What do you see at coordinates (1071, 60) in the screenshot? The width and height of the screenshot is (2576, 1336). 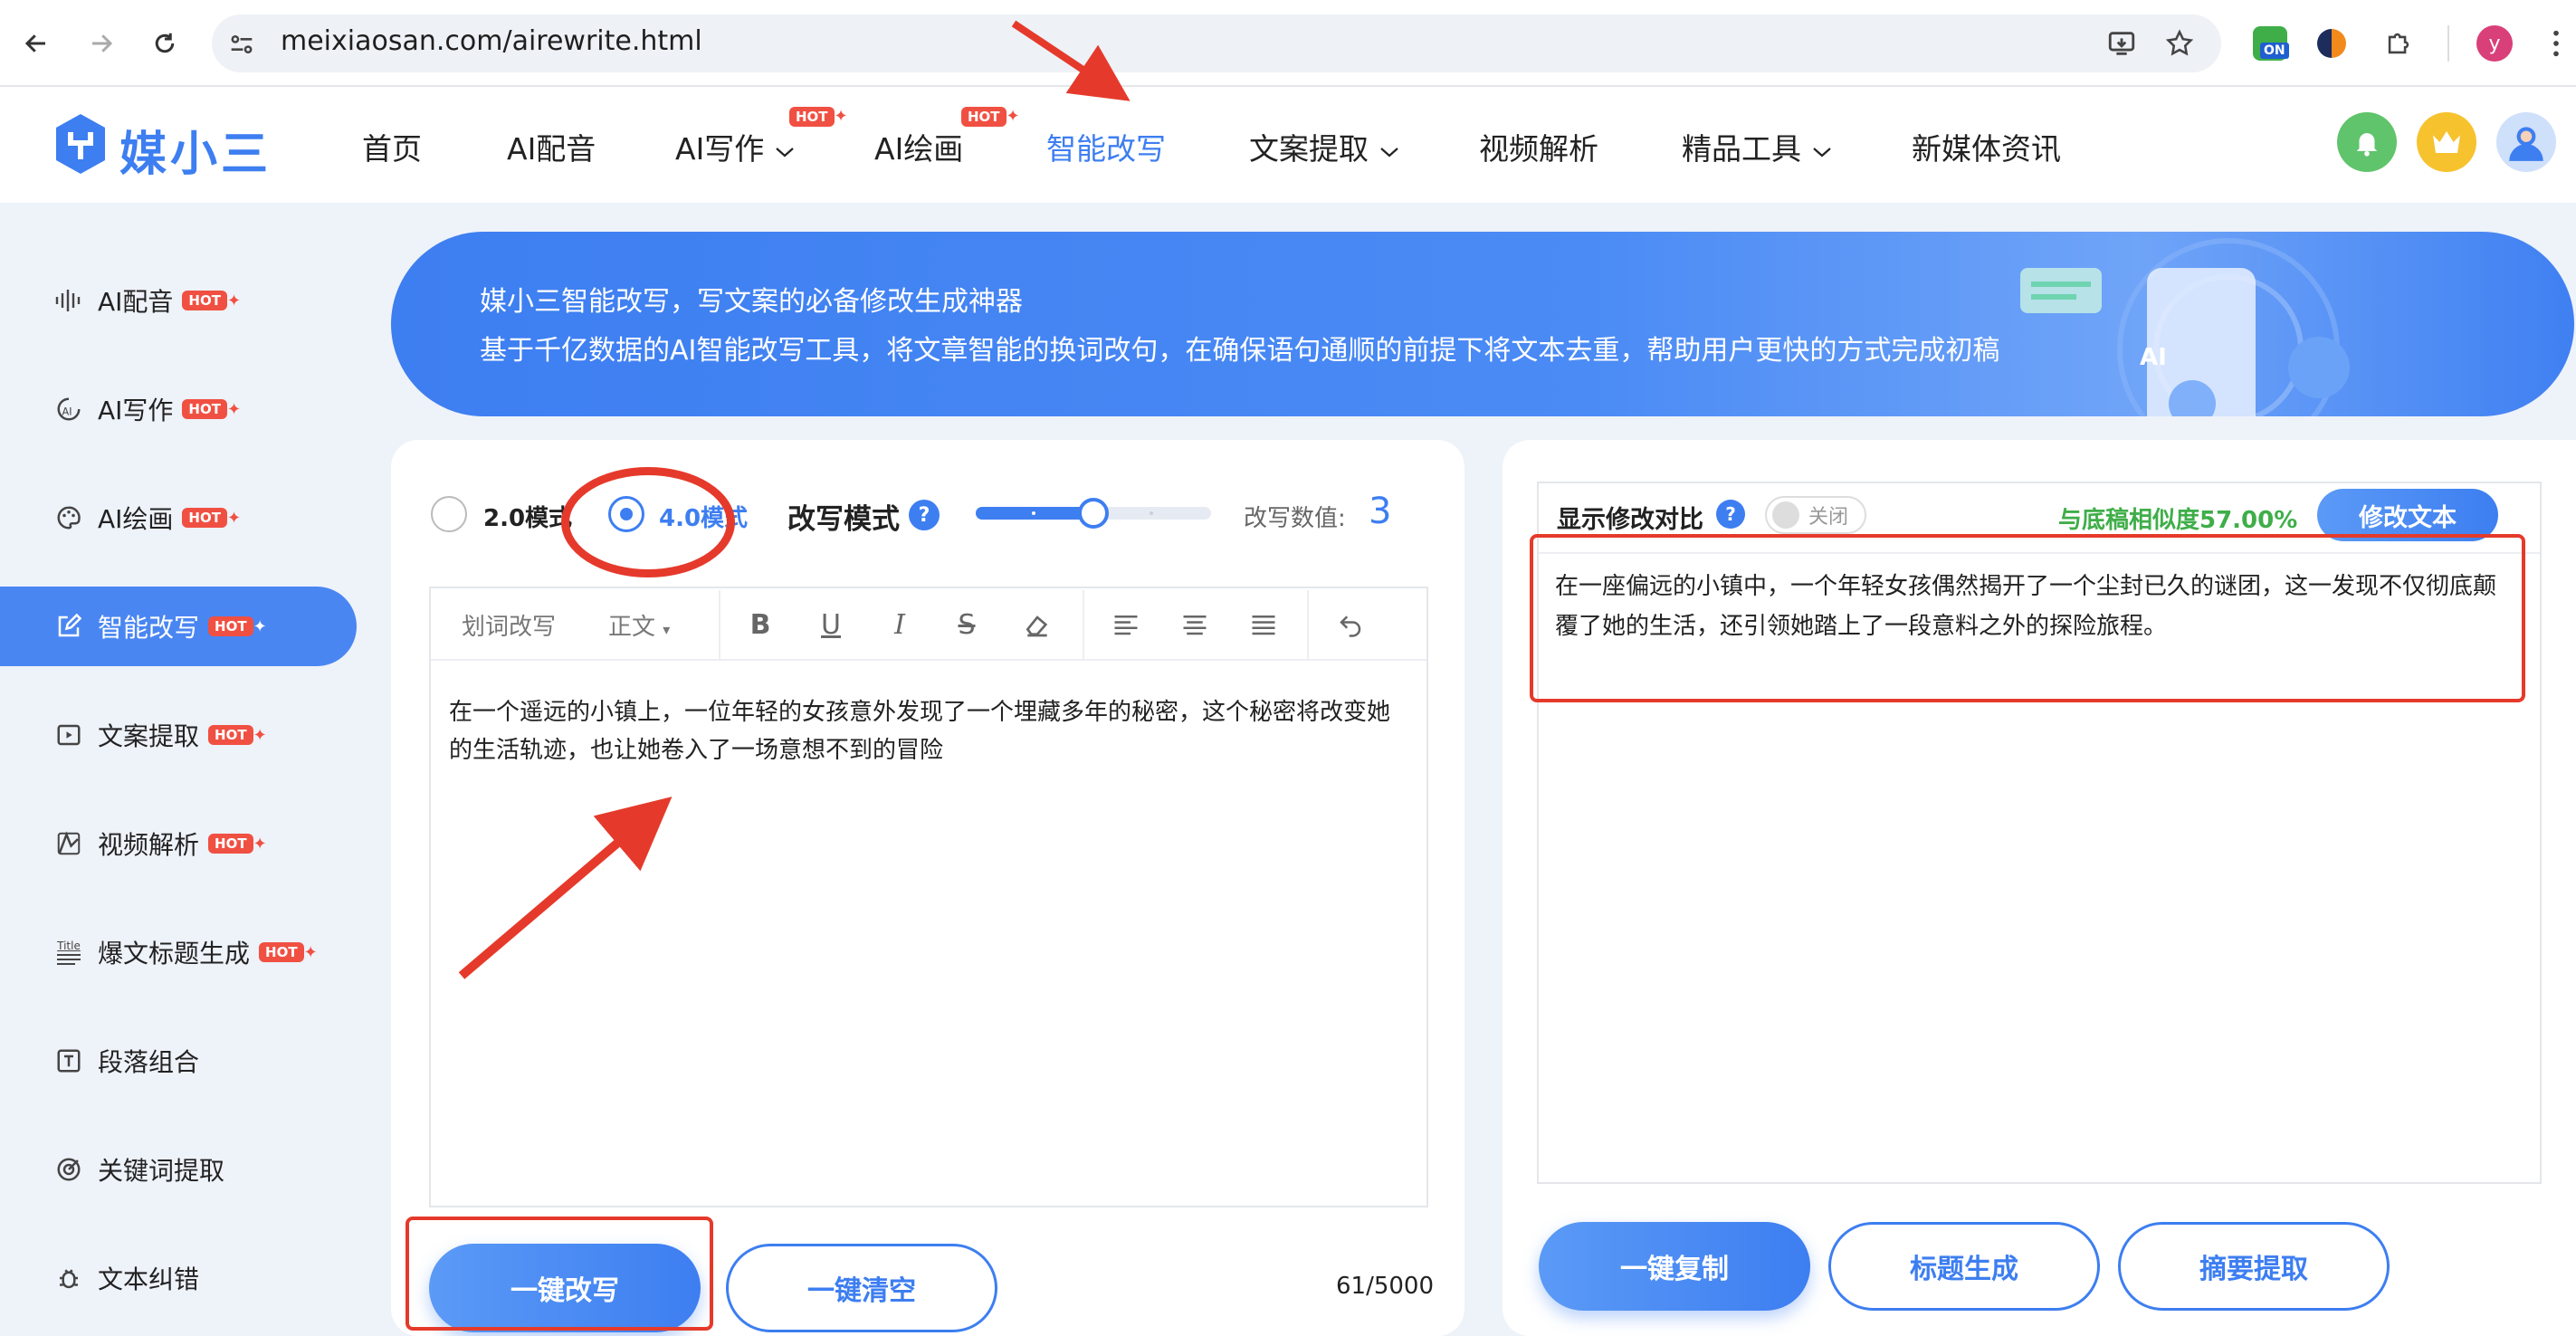 I see `annotation-arrow-nav` at bounding box center [1071, 60].